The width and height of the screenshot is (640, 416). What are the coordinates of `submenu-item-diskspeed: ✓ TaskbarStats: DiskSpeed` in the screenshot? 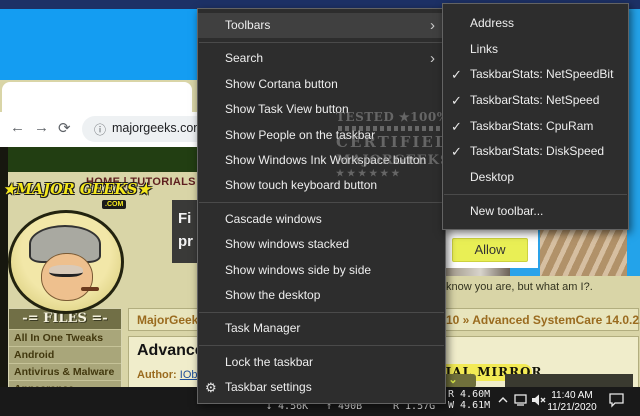 It's located at (535, 152).